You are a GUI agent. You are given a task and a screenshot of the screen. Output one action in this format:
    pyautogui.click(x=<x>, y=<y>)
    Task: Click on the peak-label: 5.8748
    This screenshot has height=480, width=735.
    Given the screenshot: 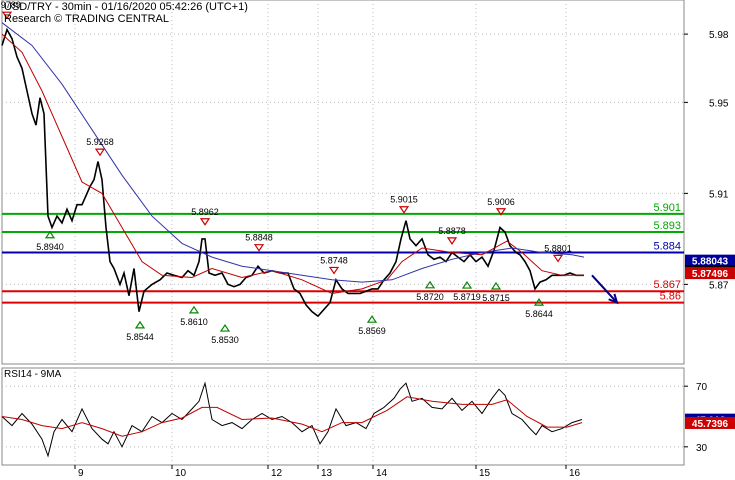 What is the action you would take?
    pyautogui.click(x=334, y=260)
    